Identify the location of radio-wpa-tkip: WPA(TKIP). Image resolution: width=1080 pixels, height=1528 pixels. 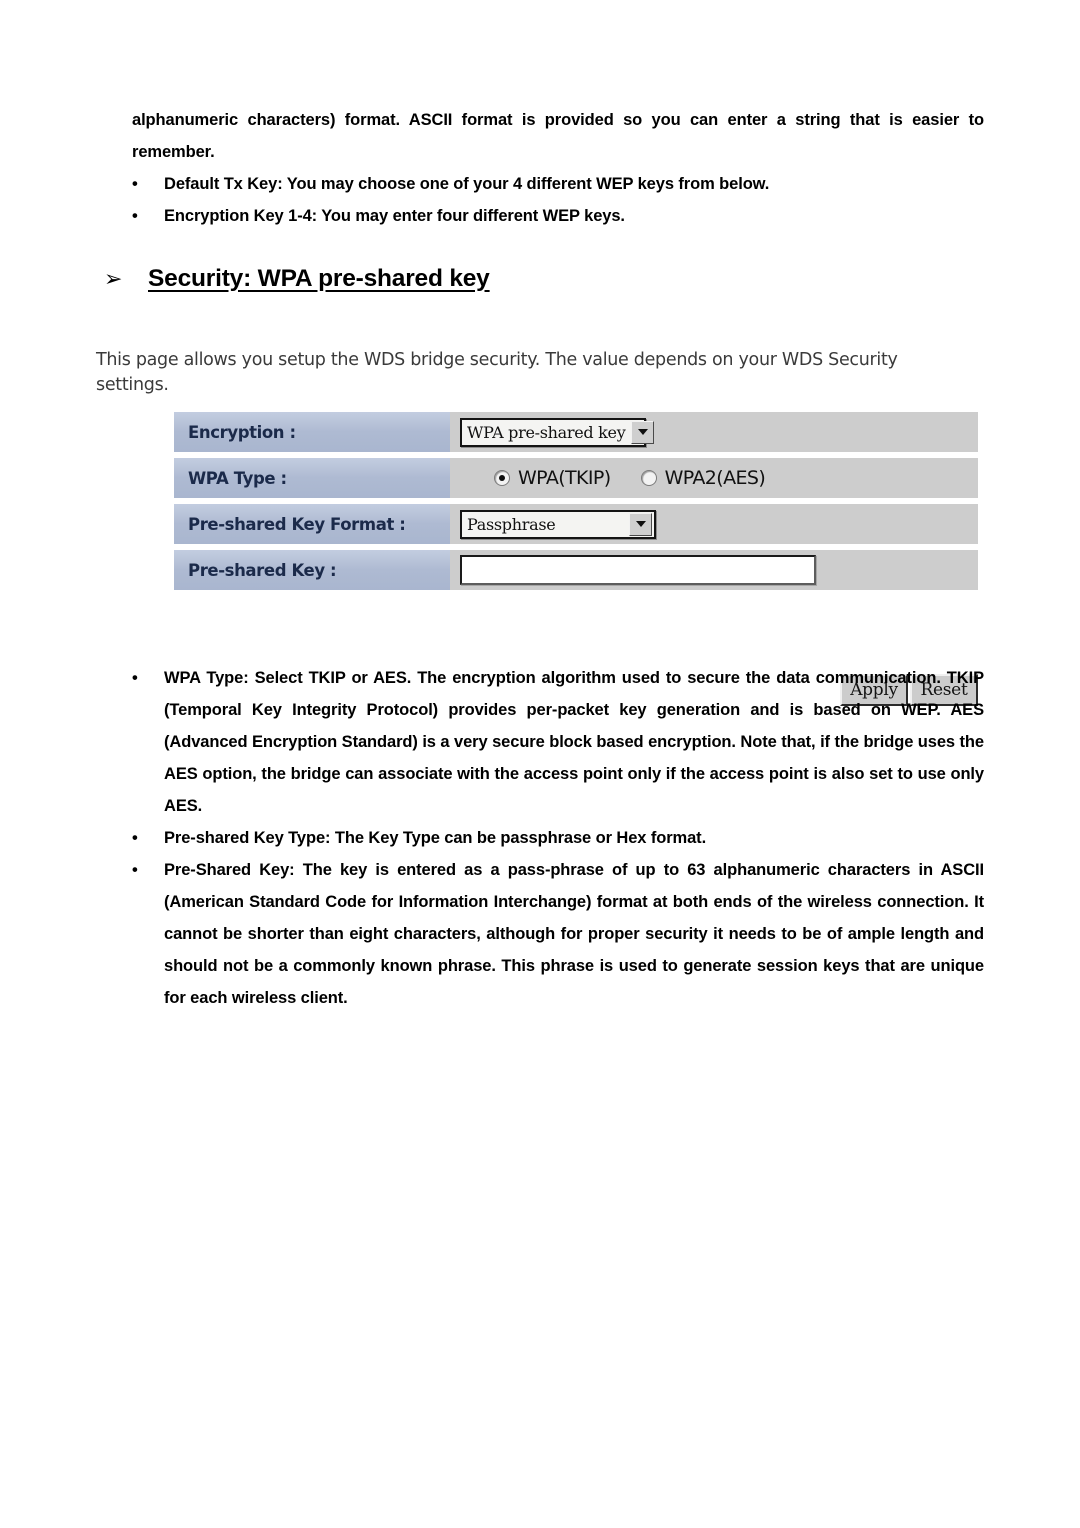
(552, 478).